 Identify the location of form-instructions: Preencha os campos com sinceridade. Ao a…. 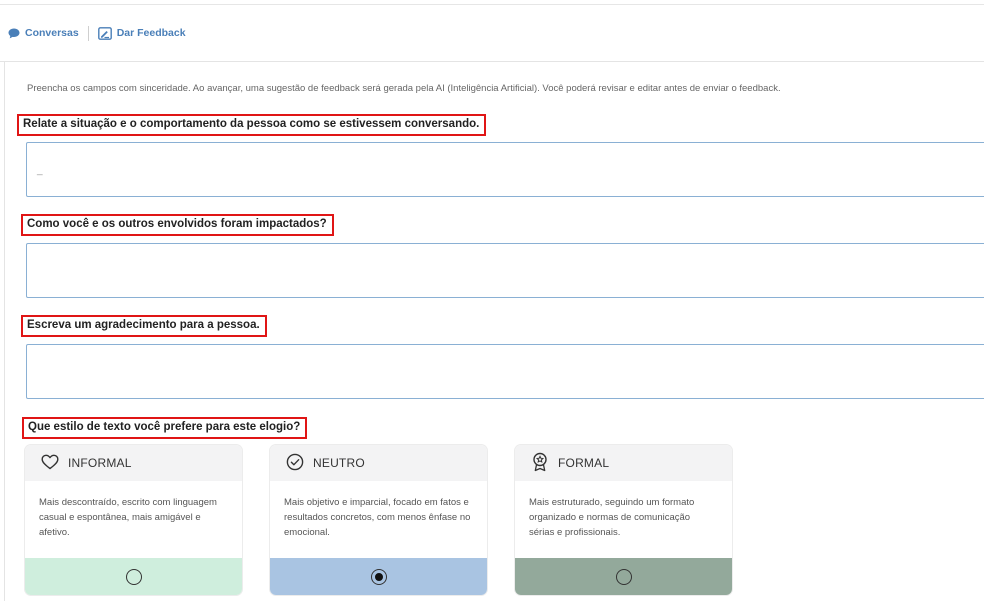
(404, 88).